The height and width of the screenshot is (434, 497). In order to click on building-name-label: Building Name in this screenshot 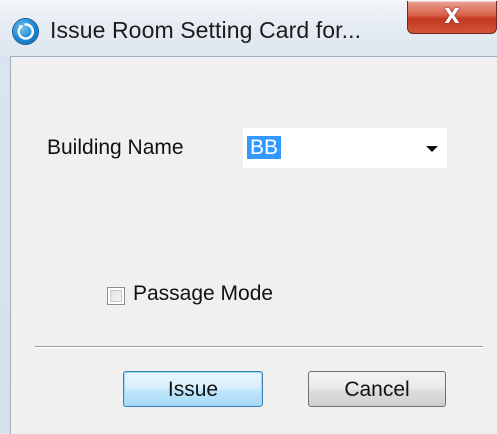, I will do `click(115, 147)`.